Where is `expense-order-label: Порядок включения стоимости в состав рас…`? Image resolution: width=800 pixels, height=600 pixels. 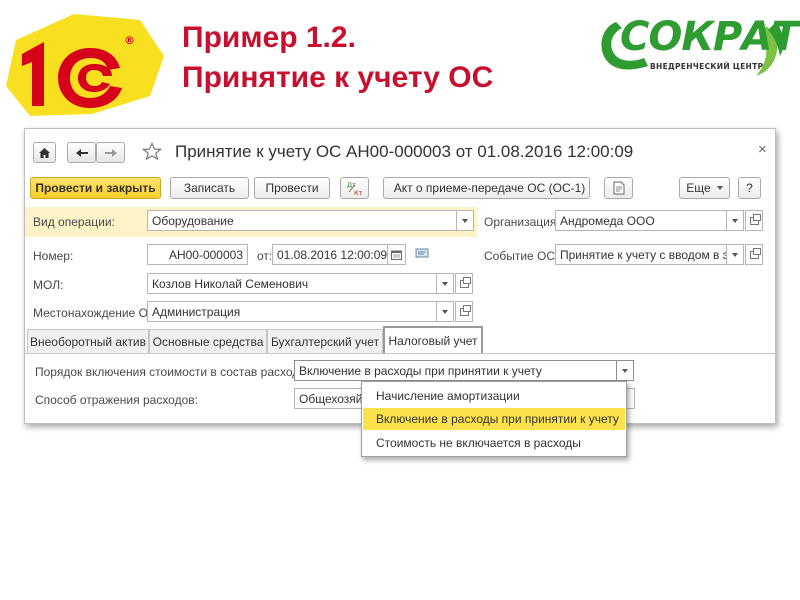
expense-order-label: Порядок включения стоимости в состав рас… is located at coordinates (175, 372).